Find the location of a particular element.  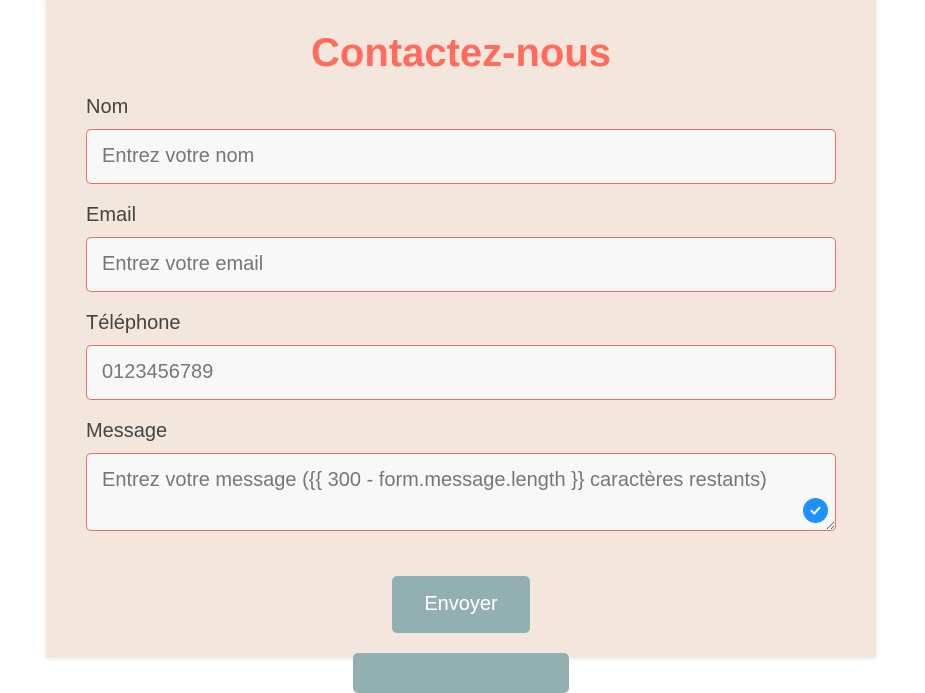

email-label: Email is located at coordinates (111, 215).